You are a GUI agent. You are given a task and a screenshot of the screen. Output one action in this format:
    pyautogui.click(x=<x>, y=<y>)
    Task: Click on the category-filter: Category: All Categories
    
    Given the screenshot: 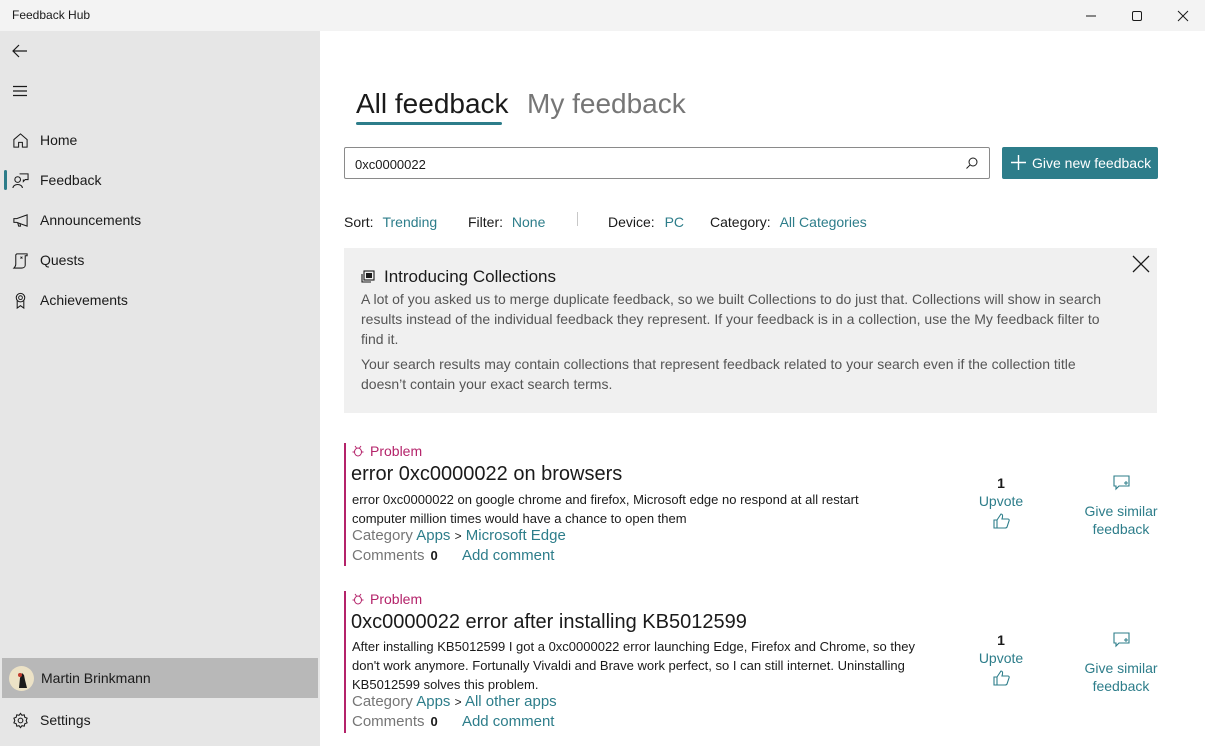 What is the action you would take?
    pyautogui.click(x=788, y=222)
    